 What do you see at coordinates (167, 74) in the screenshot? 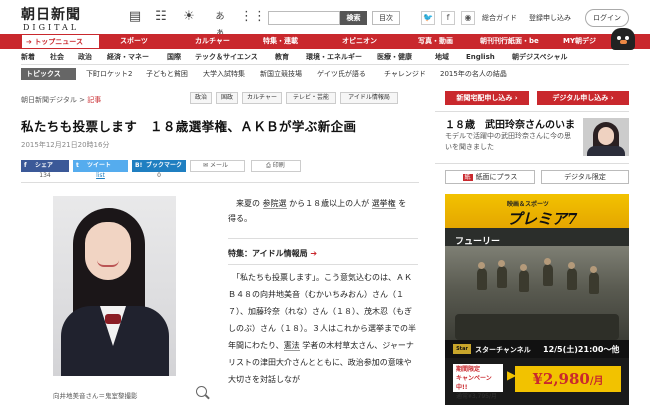
I see `topic-link: 子どもと貧困` at bounding box center [167, 74].